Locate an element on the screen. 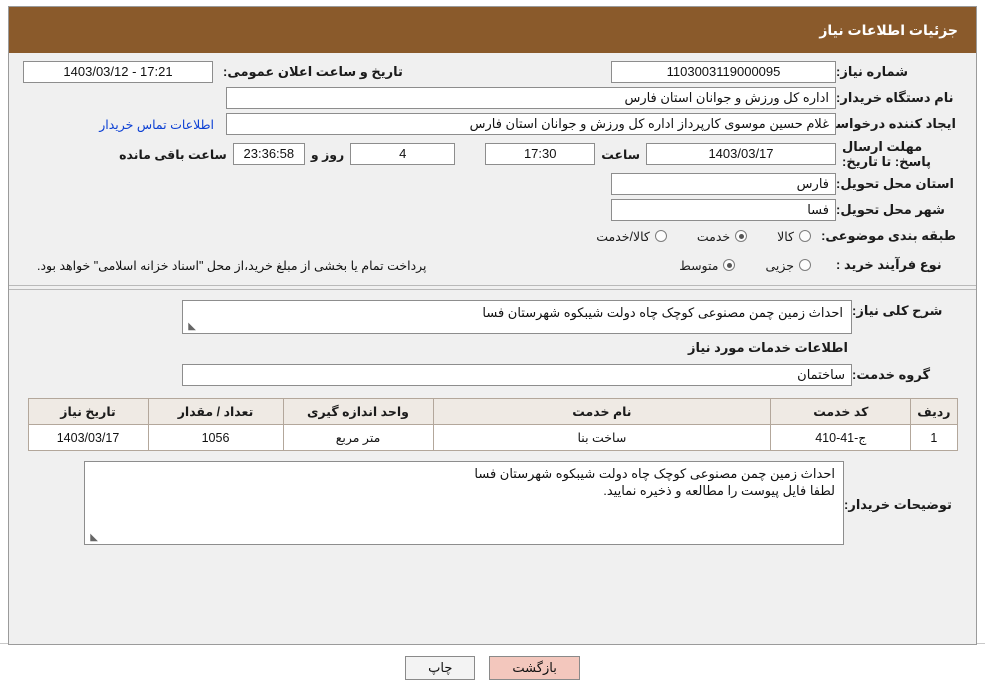  public-announce-value: 17:21 - 1403/03/12 is located at coordinates (118, 72).